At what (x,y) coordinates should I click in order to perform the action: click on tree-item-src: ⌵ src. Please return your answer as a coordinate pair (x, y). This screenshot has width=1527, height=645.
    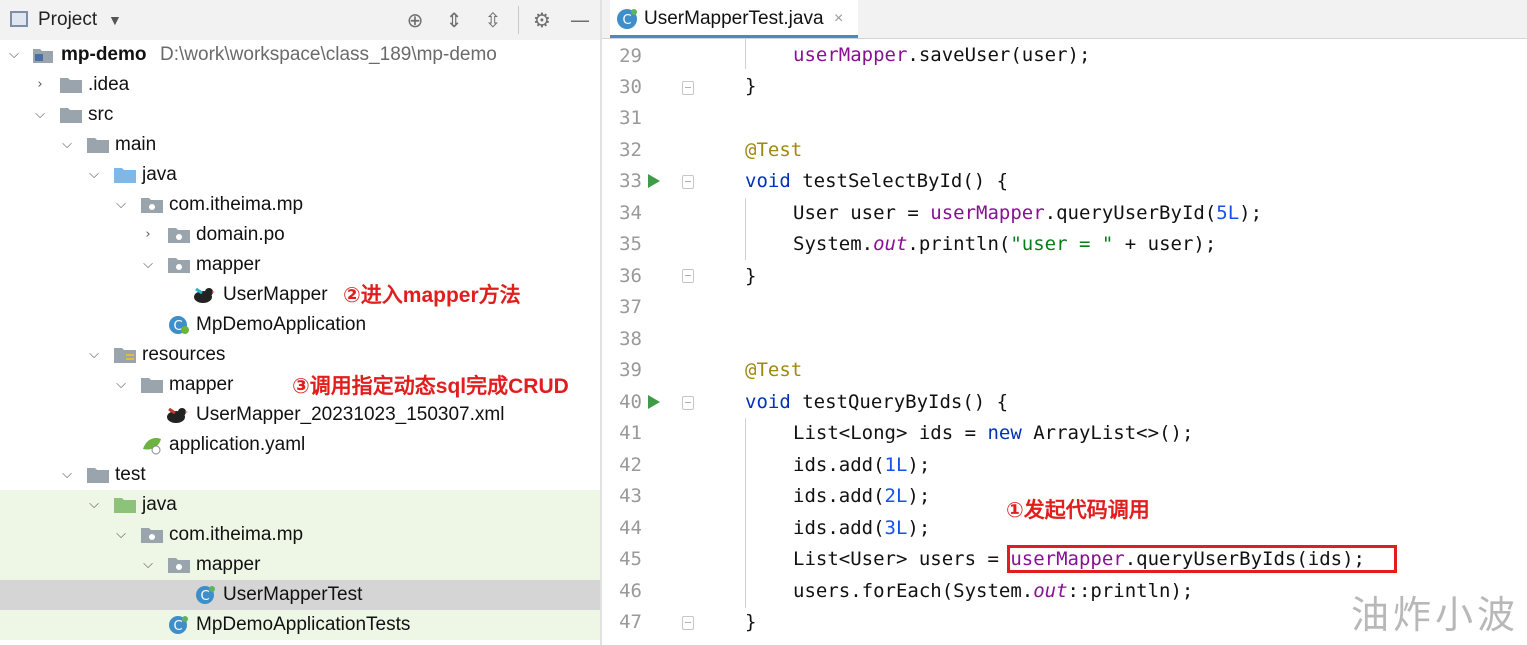
    Looking at the image, I should click on (300, 115).